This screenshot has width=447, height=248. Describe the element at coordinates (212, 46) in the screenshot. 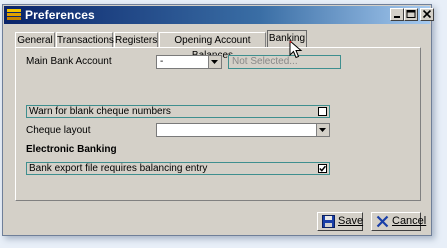

I see `tab-opening-account-balances: Opening Account Balances` at that location.